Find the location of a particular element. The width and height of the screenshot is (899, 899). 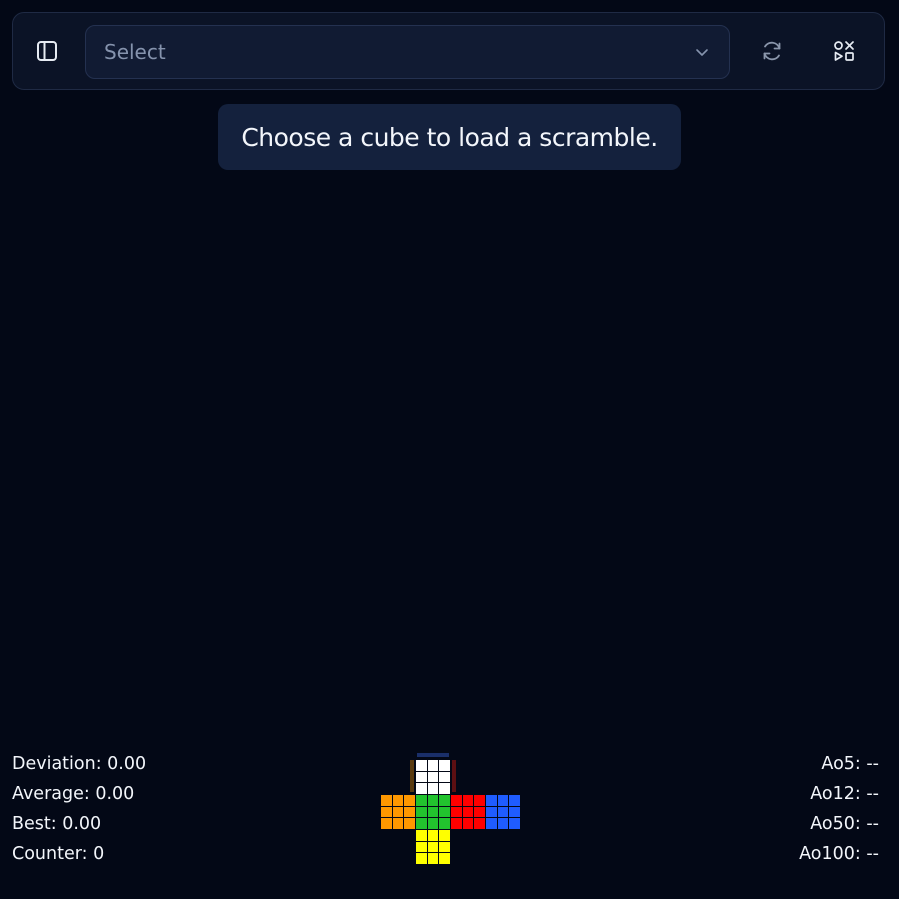

cube-edge-back is located at coordinates (433, 755).